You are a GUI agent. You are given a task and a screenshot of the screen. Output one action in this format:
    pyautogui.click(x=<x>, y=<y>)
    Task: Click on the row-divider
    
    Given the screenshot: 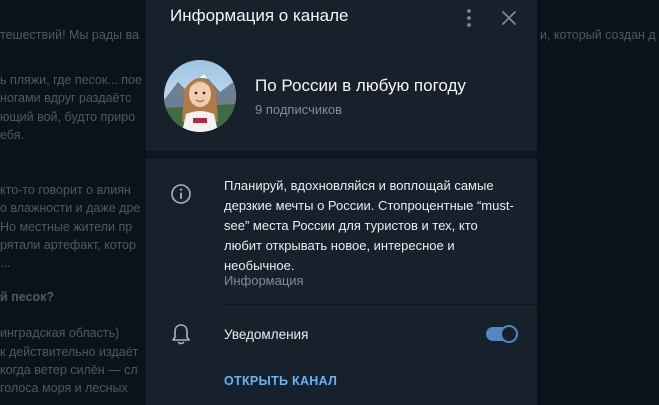 What is the action you would take?
    pyautogui.click(x=380, y=304)
    